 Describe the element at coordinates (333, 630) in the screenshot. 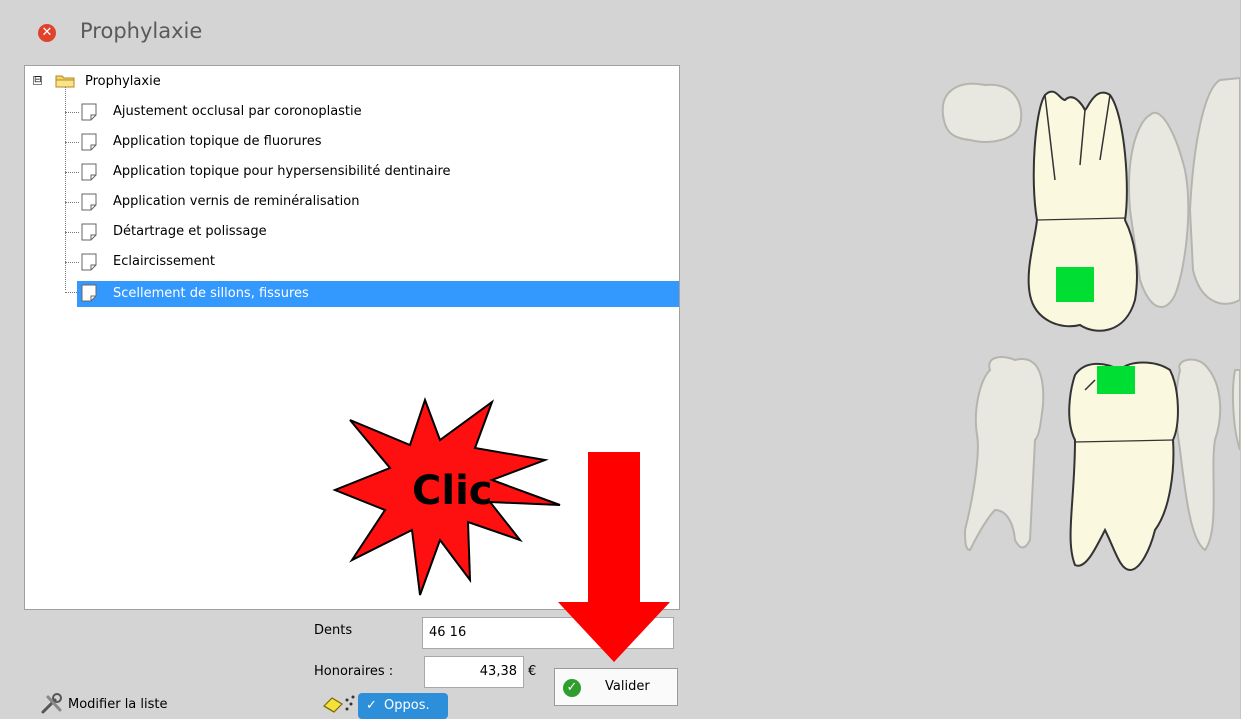

I see `dents-label: Dents` at that location.